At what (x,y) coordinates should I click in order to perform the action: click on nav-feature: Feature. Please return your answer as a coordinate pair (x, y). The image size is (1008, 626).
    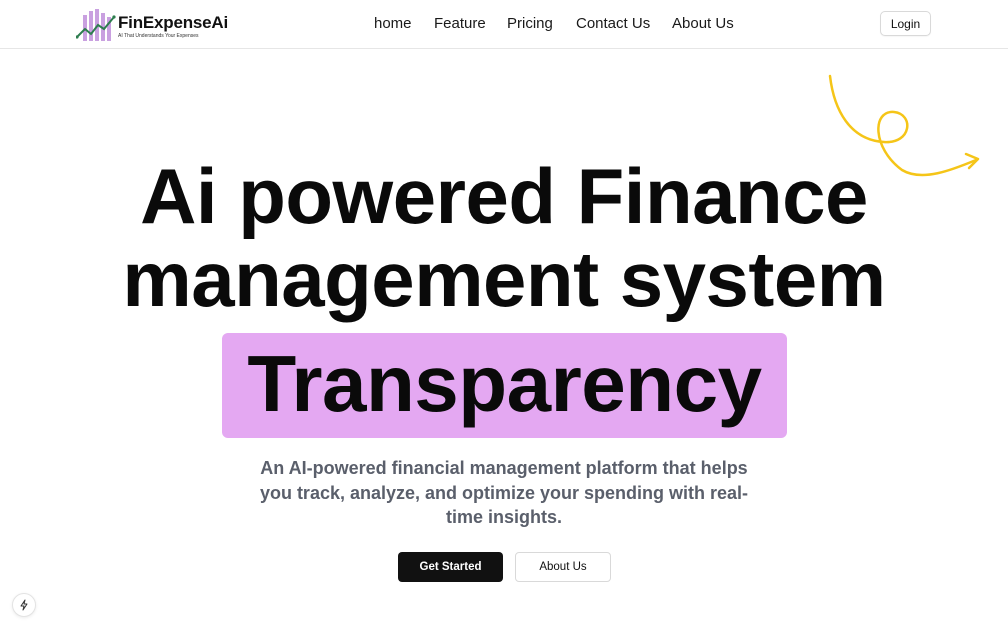
    Looking at the image, I should click on (460, 23).